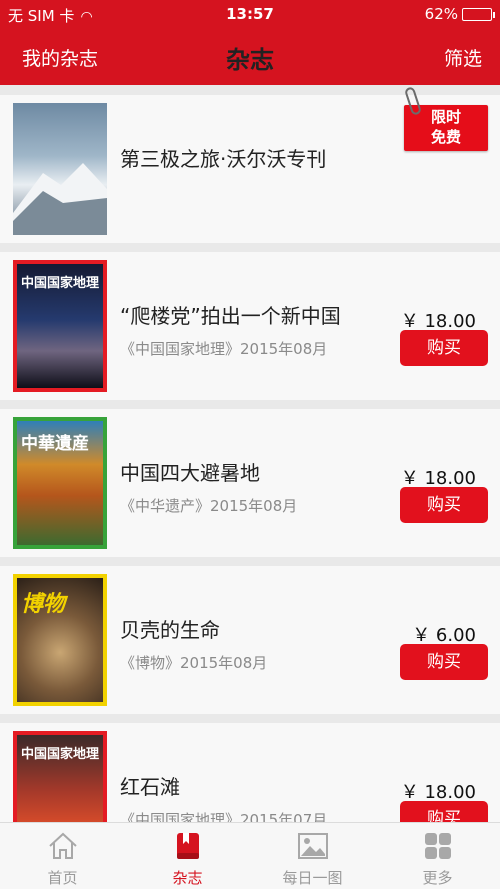  Describe the element at coordinates (190, 473) in the screenshot. I see `item-title: 中国四大避暑地` at that location.